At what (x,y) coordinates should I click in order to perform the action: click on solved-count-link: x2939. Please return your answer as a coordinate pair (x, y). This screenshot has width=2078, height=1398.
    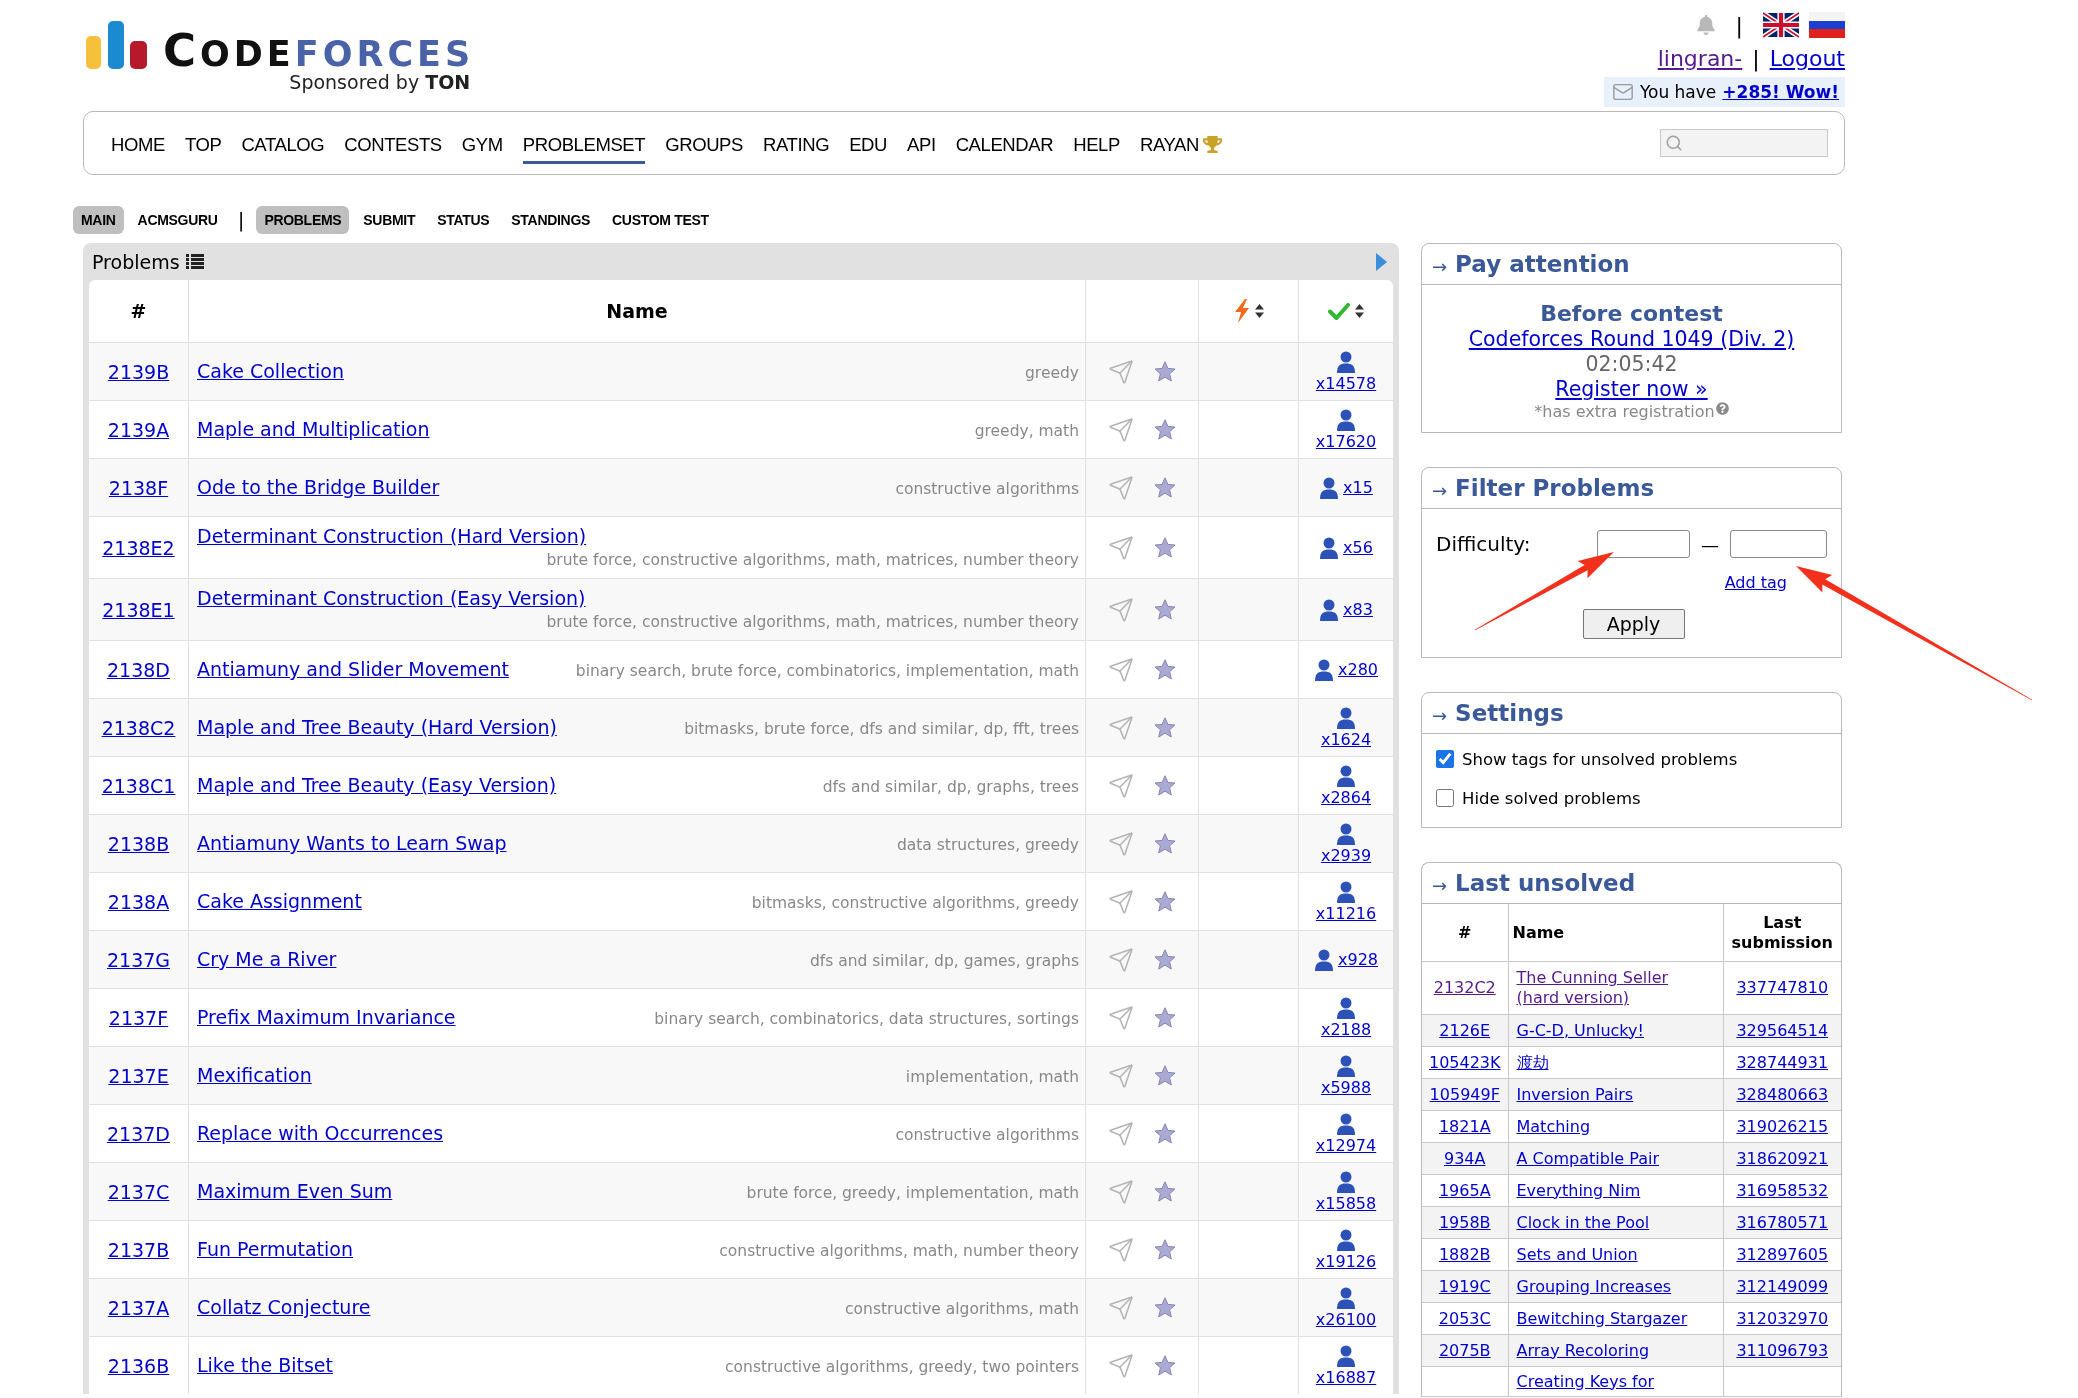
    Looking at the image, I should click on (1346, 855).